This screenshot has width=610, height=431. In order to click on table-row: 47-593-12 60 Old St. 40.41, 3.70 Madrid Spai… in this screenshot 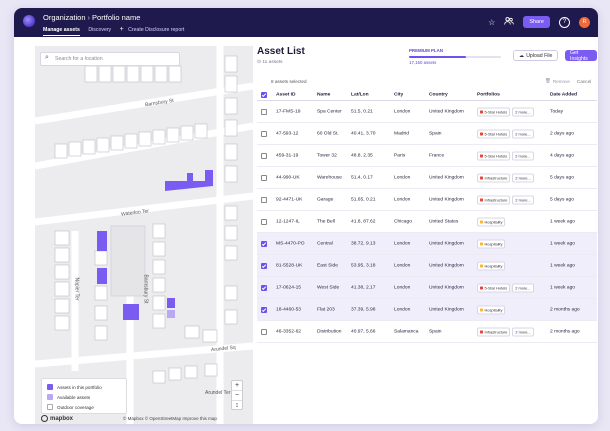, I will do `click(427, 134)`.